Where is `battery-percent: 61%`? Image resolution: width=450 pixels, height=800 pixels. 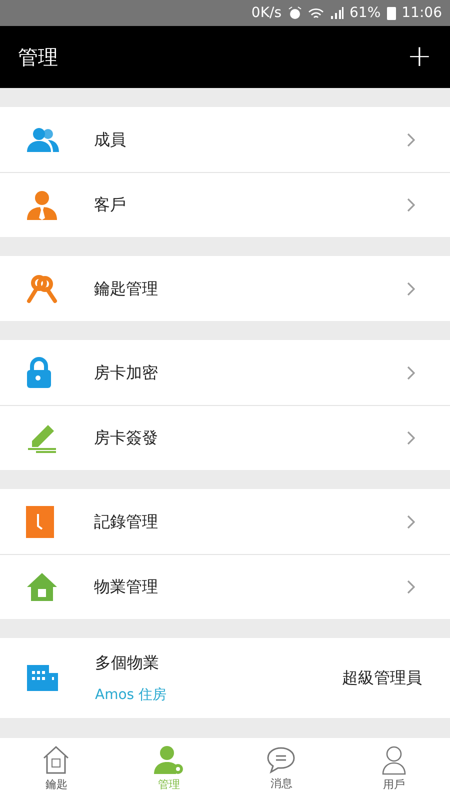
battery-percent: 61% is located at coordinates (365, 13).